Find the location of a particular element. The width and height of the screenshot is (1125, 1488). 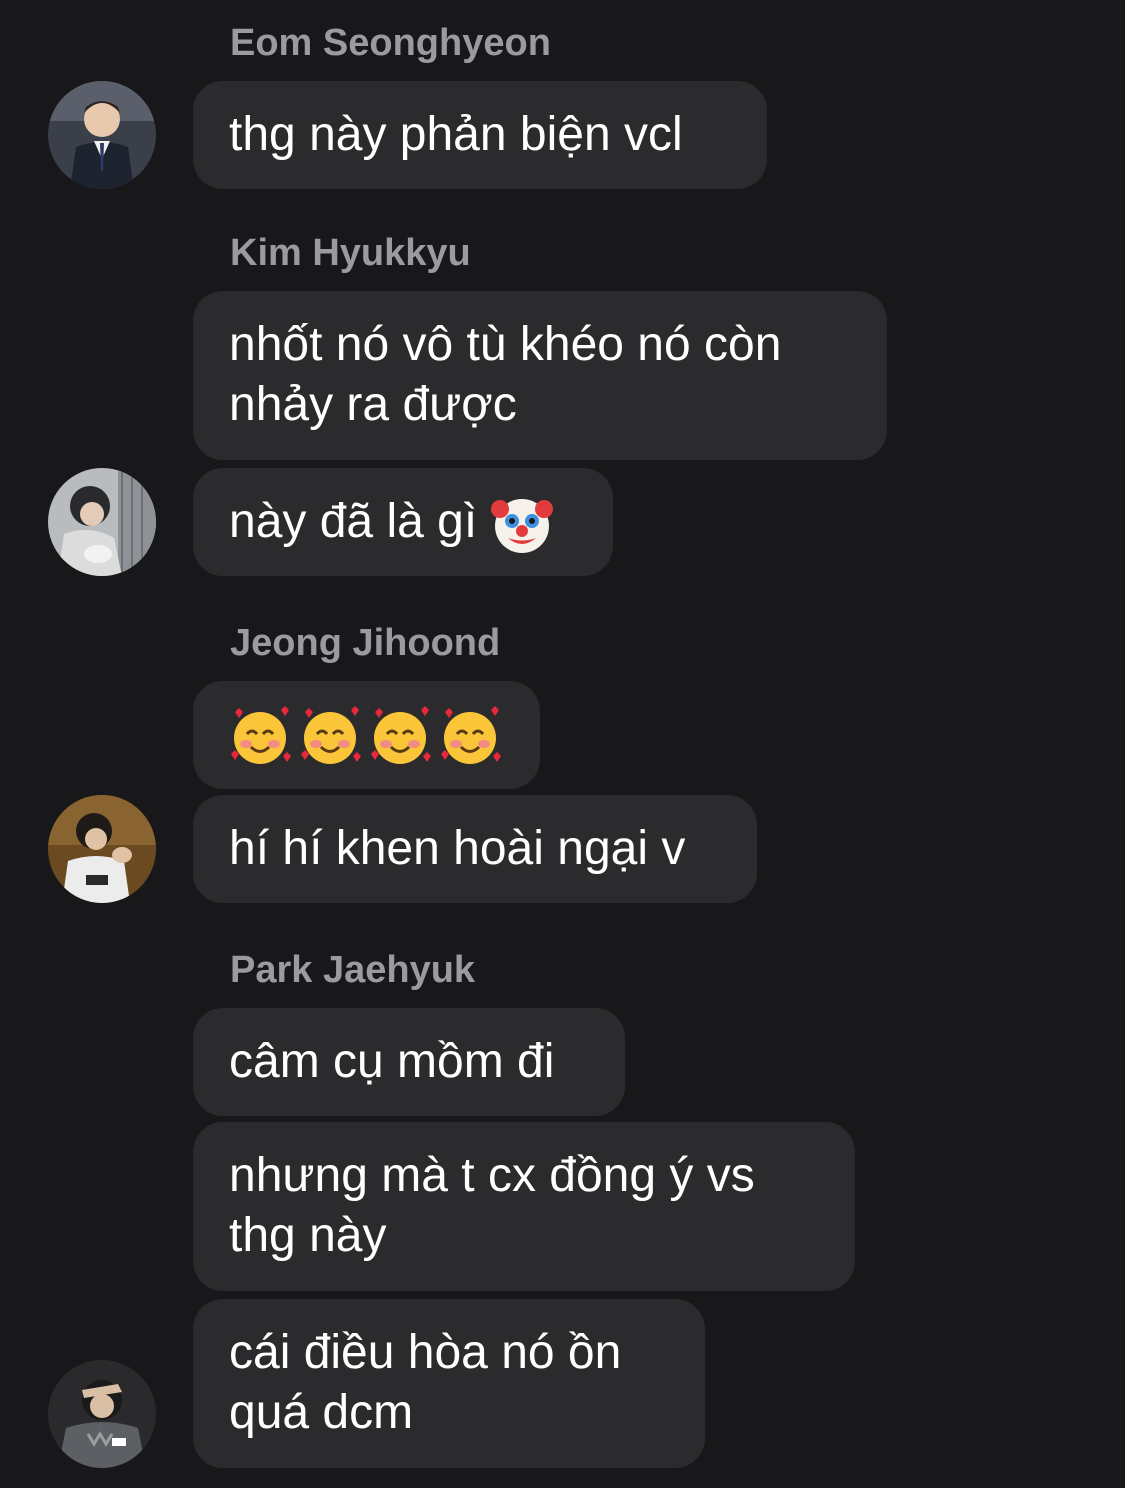

message-bubble: câm cụ mồm đi is located at coordinates (409, 1062).